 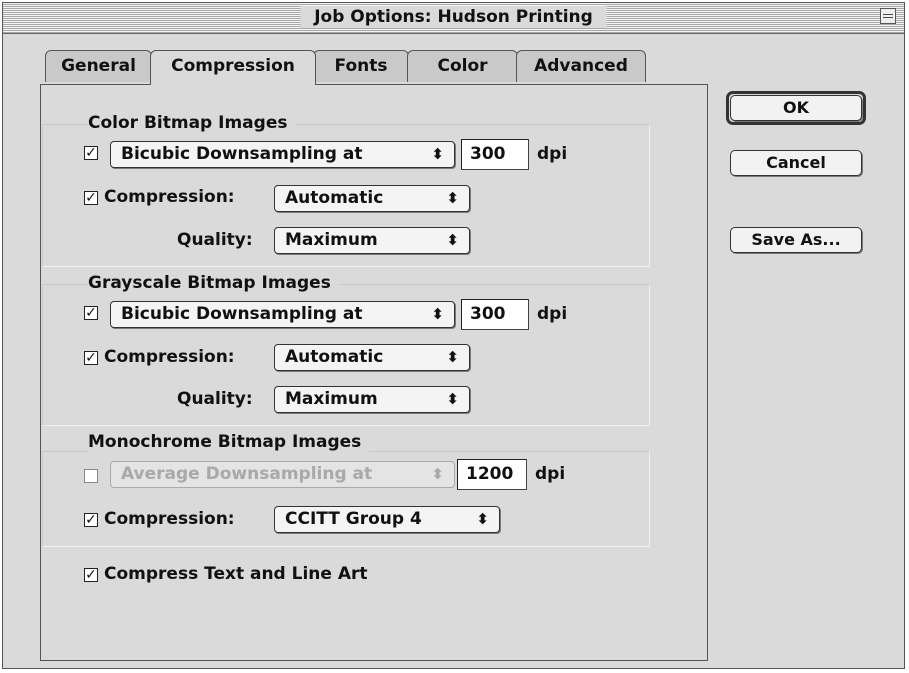 I want to click on compress-text-label: Compress Text and Line Art, so click(x=236, y=574).